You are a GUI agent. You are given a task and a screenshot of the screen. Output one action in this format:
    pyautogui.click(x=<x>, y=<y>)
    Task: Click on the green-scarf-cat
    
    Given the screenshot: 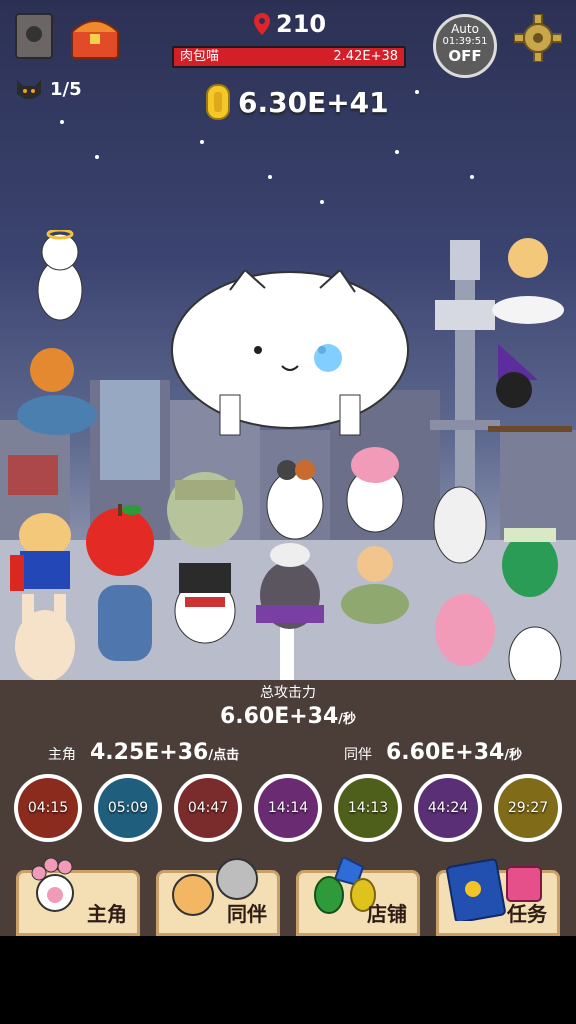 What is the action you would take?
    pyautogui.click(x=530, y=555)
    